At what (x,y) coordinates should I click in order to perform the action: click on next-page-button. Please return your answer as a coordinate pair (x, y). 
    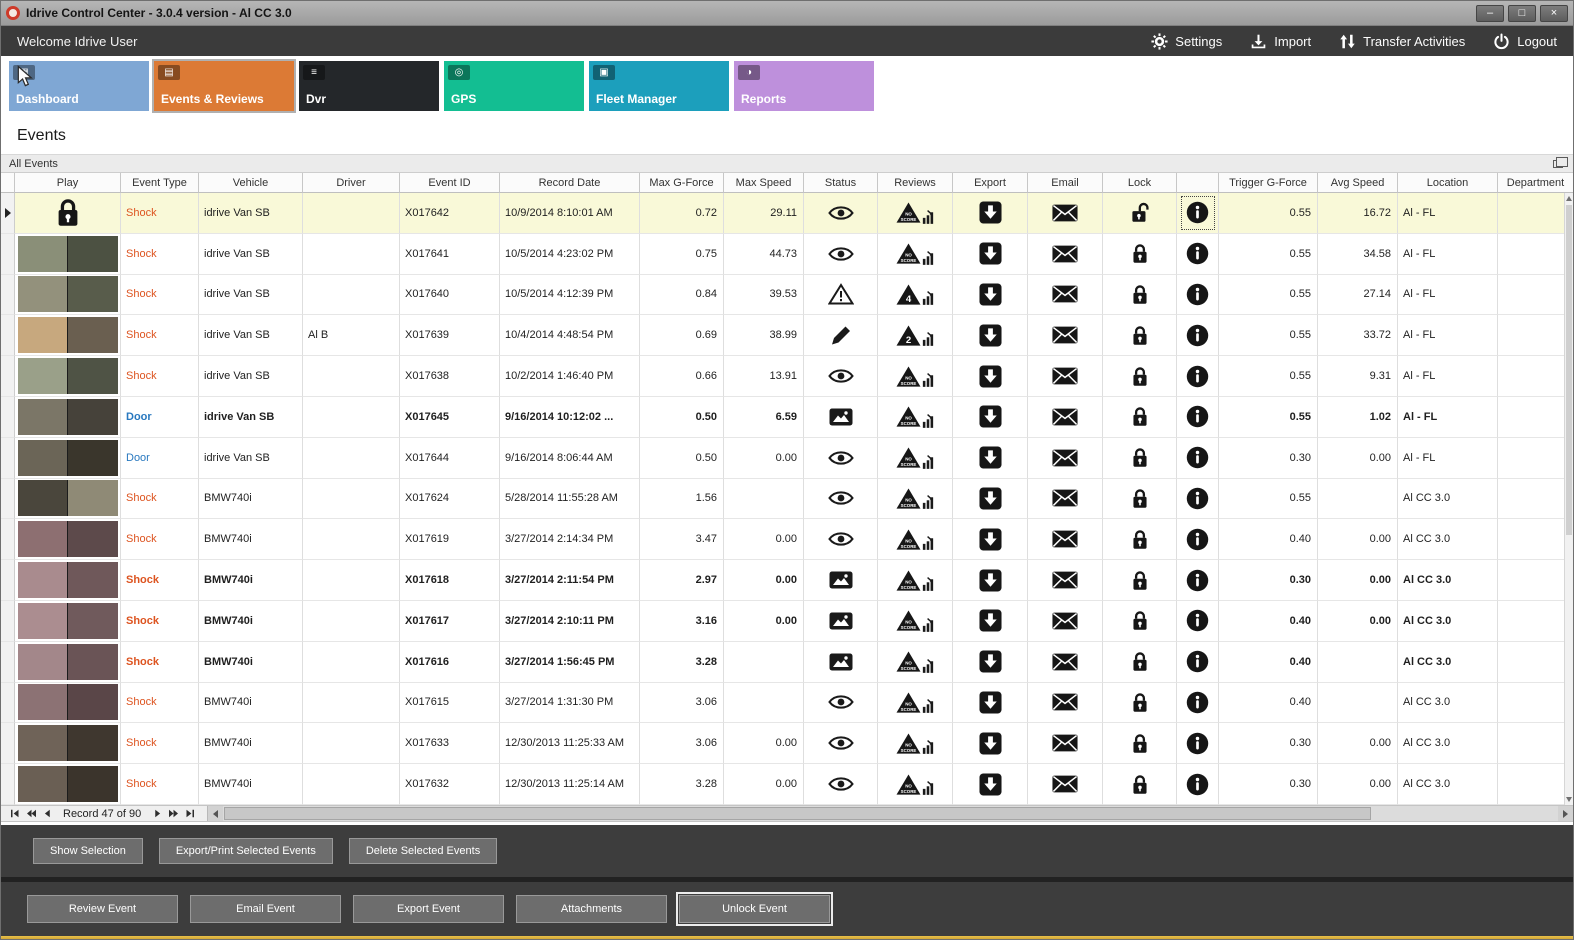
    Looking at the image, I should click on (173, 813).